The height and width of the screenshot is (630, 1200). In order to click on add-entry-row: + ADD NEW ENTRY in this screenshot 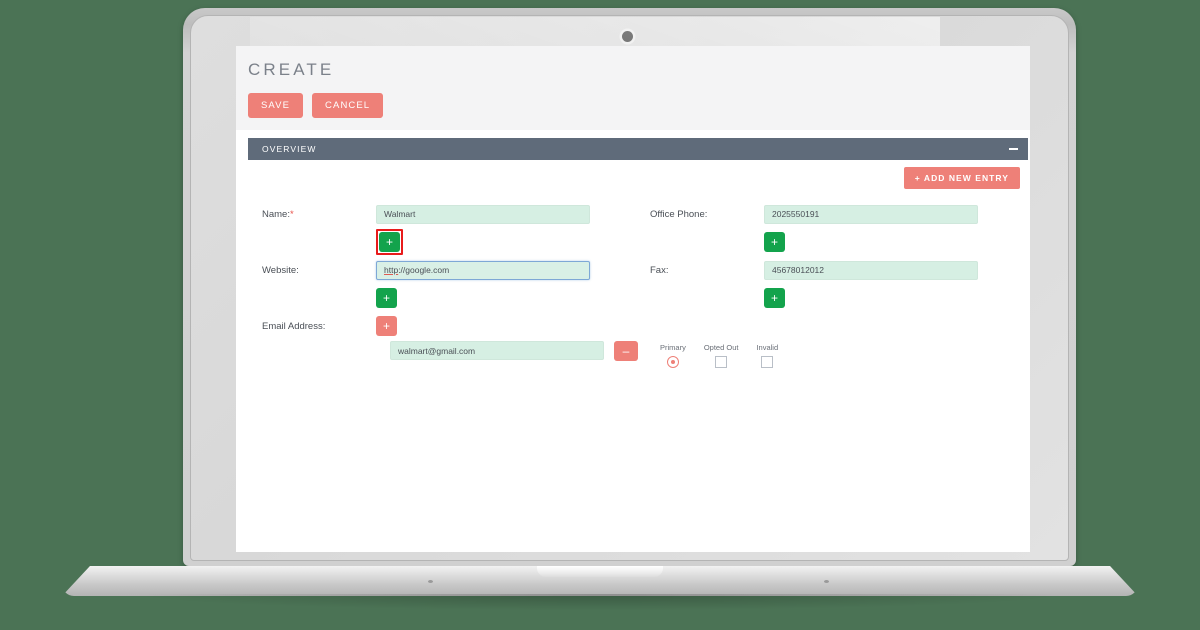, I will do `click(638, 174)`.